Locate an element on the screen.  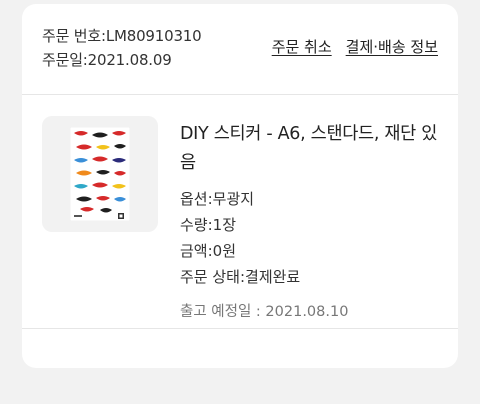
cancel-order-link: 주문 취소 is located at coordinates (302, 47).